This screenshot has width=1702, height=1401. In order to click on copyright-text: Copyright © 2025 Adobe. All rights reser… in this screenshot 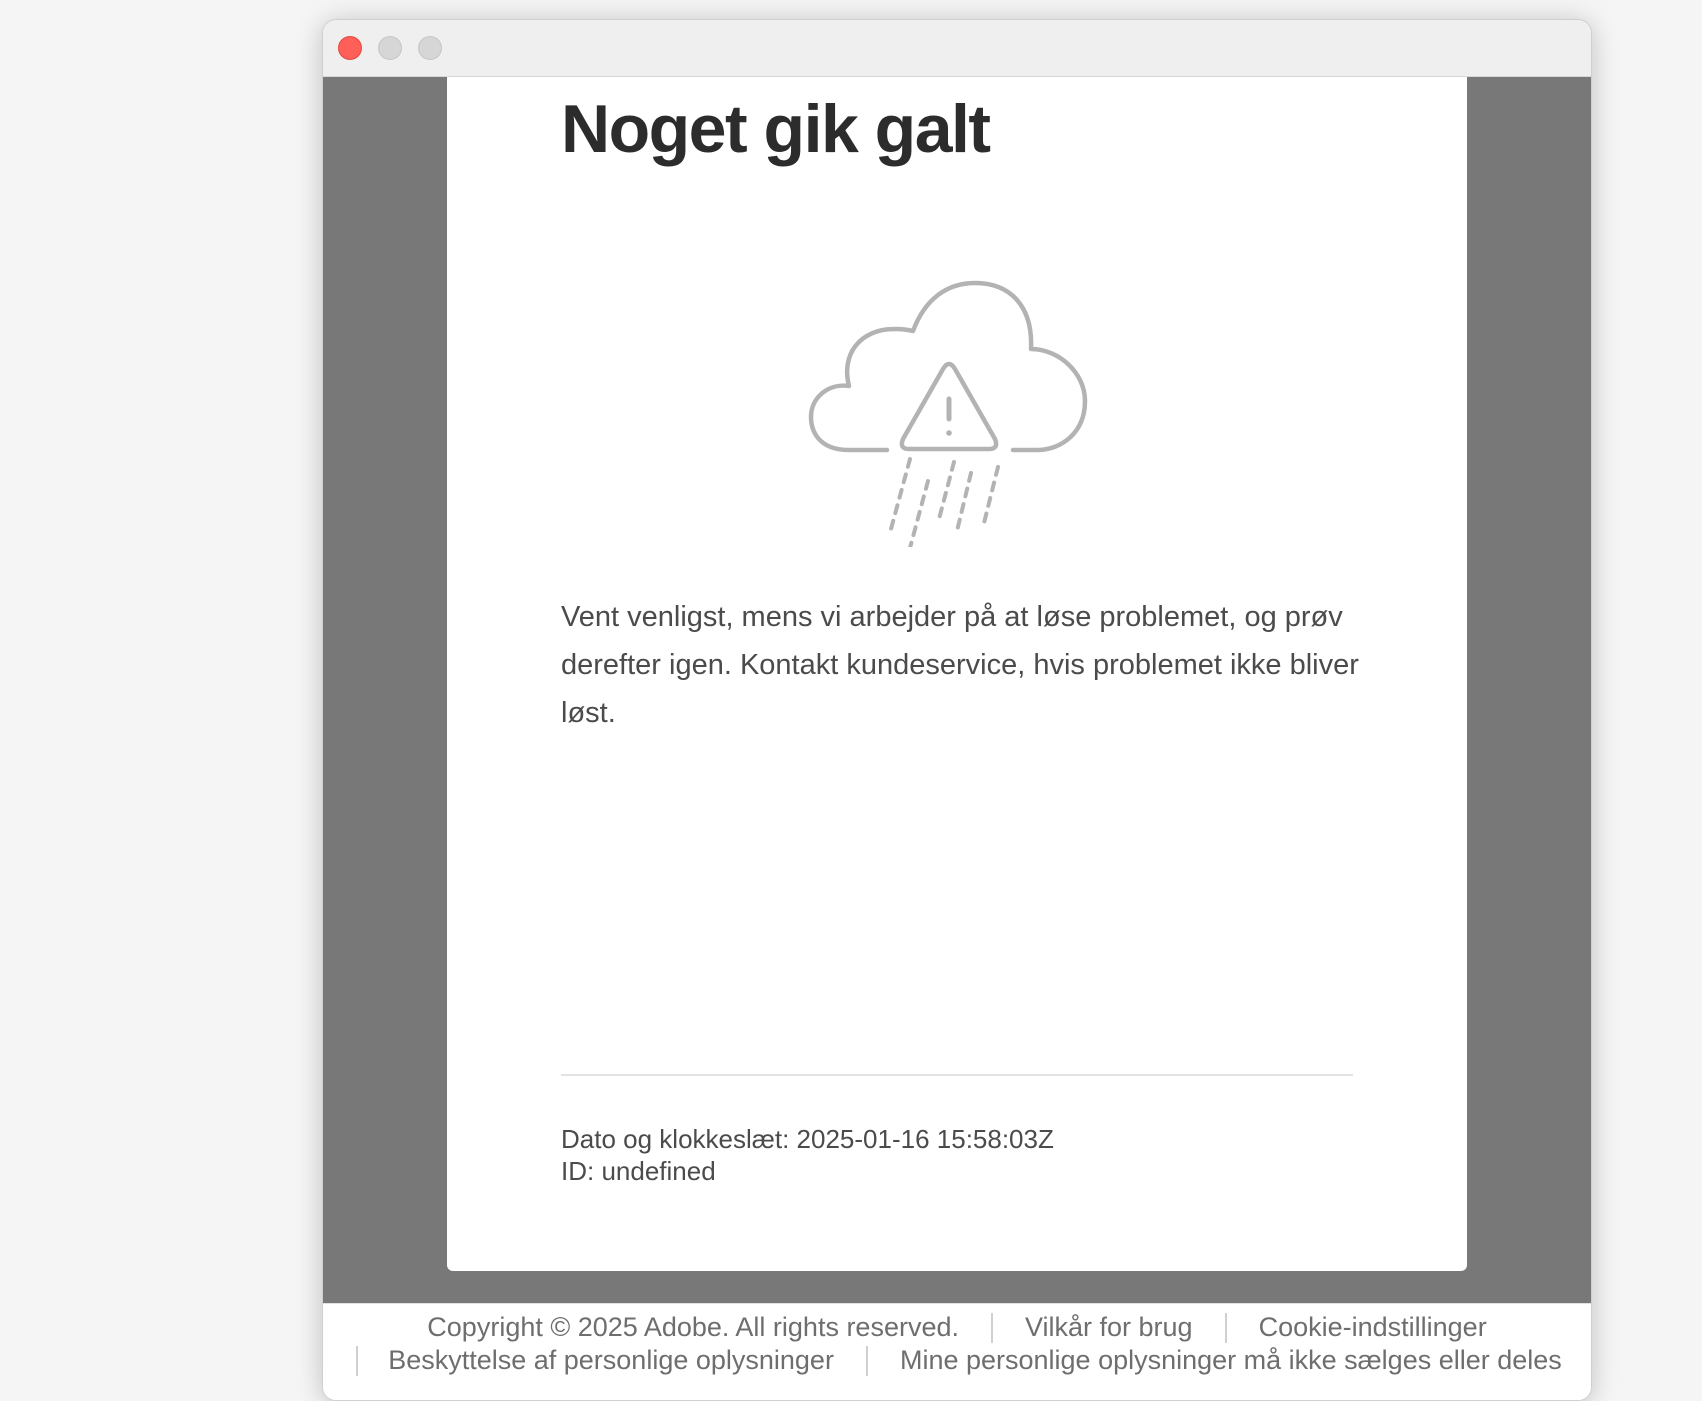, I will do `click(693, 1327)`.